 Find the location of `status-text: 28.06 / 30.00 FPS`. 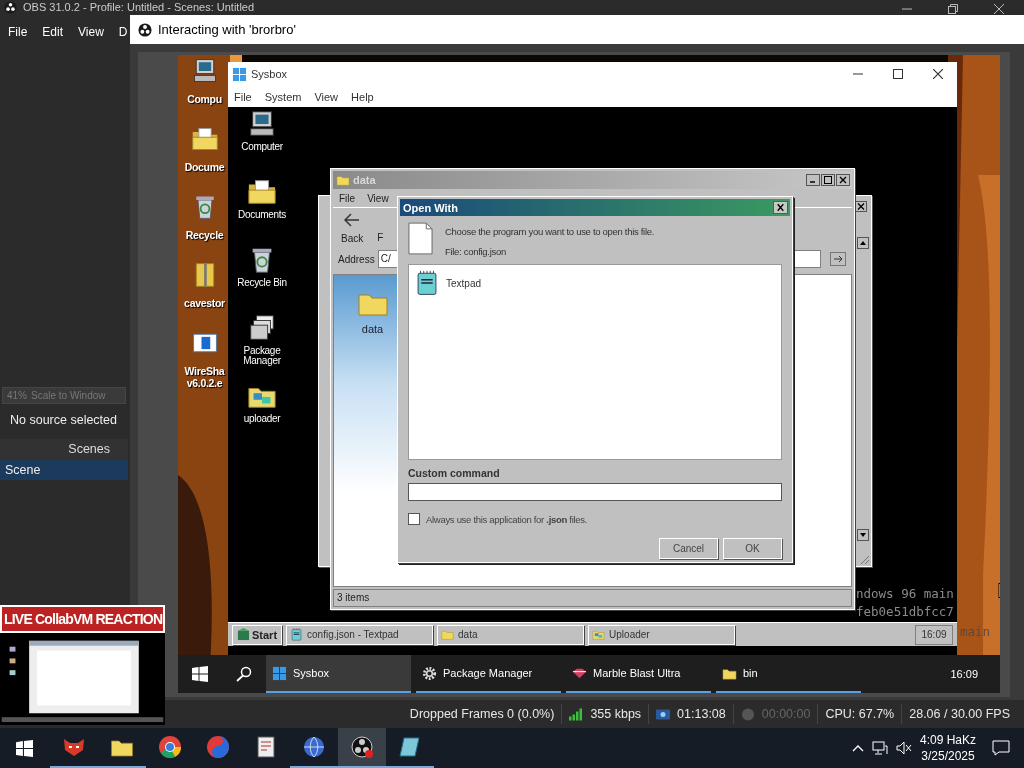

status-text: 28.06 / 30.00 FPS is located at coordinates (959, 714).